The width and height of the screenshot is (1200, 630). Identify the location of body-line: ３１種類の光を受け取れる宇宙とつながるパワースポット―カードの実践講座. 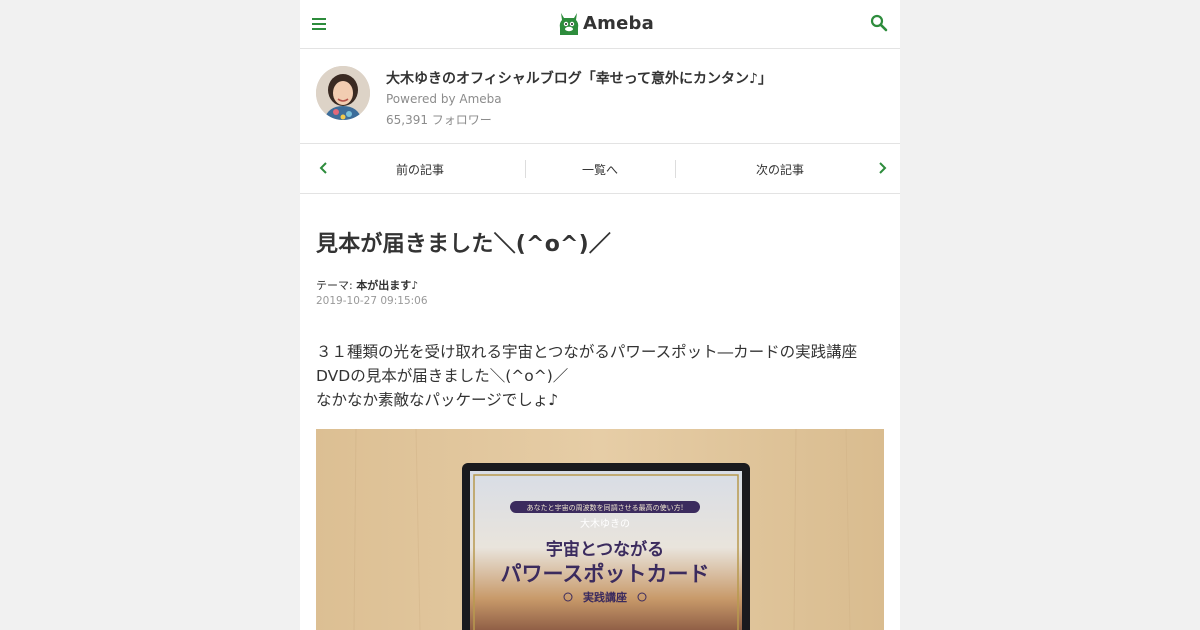
(587, 352).